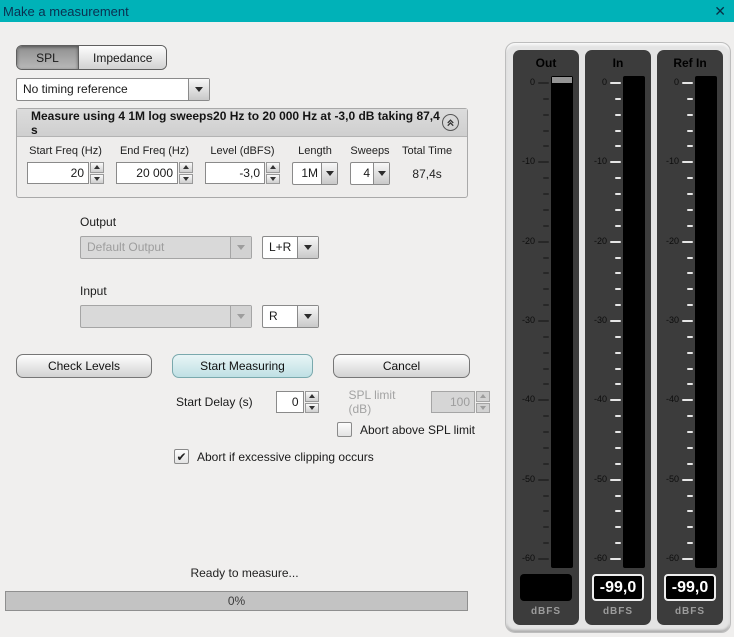 The height and width of the screenshot is (637, 734). I want to click on sweeps-label: Sweeps, so click(370, 151).